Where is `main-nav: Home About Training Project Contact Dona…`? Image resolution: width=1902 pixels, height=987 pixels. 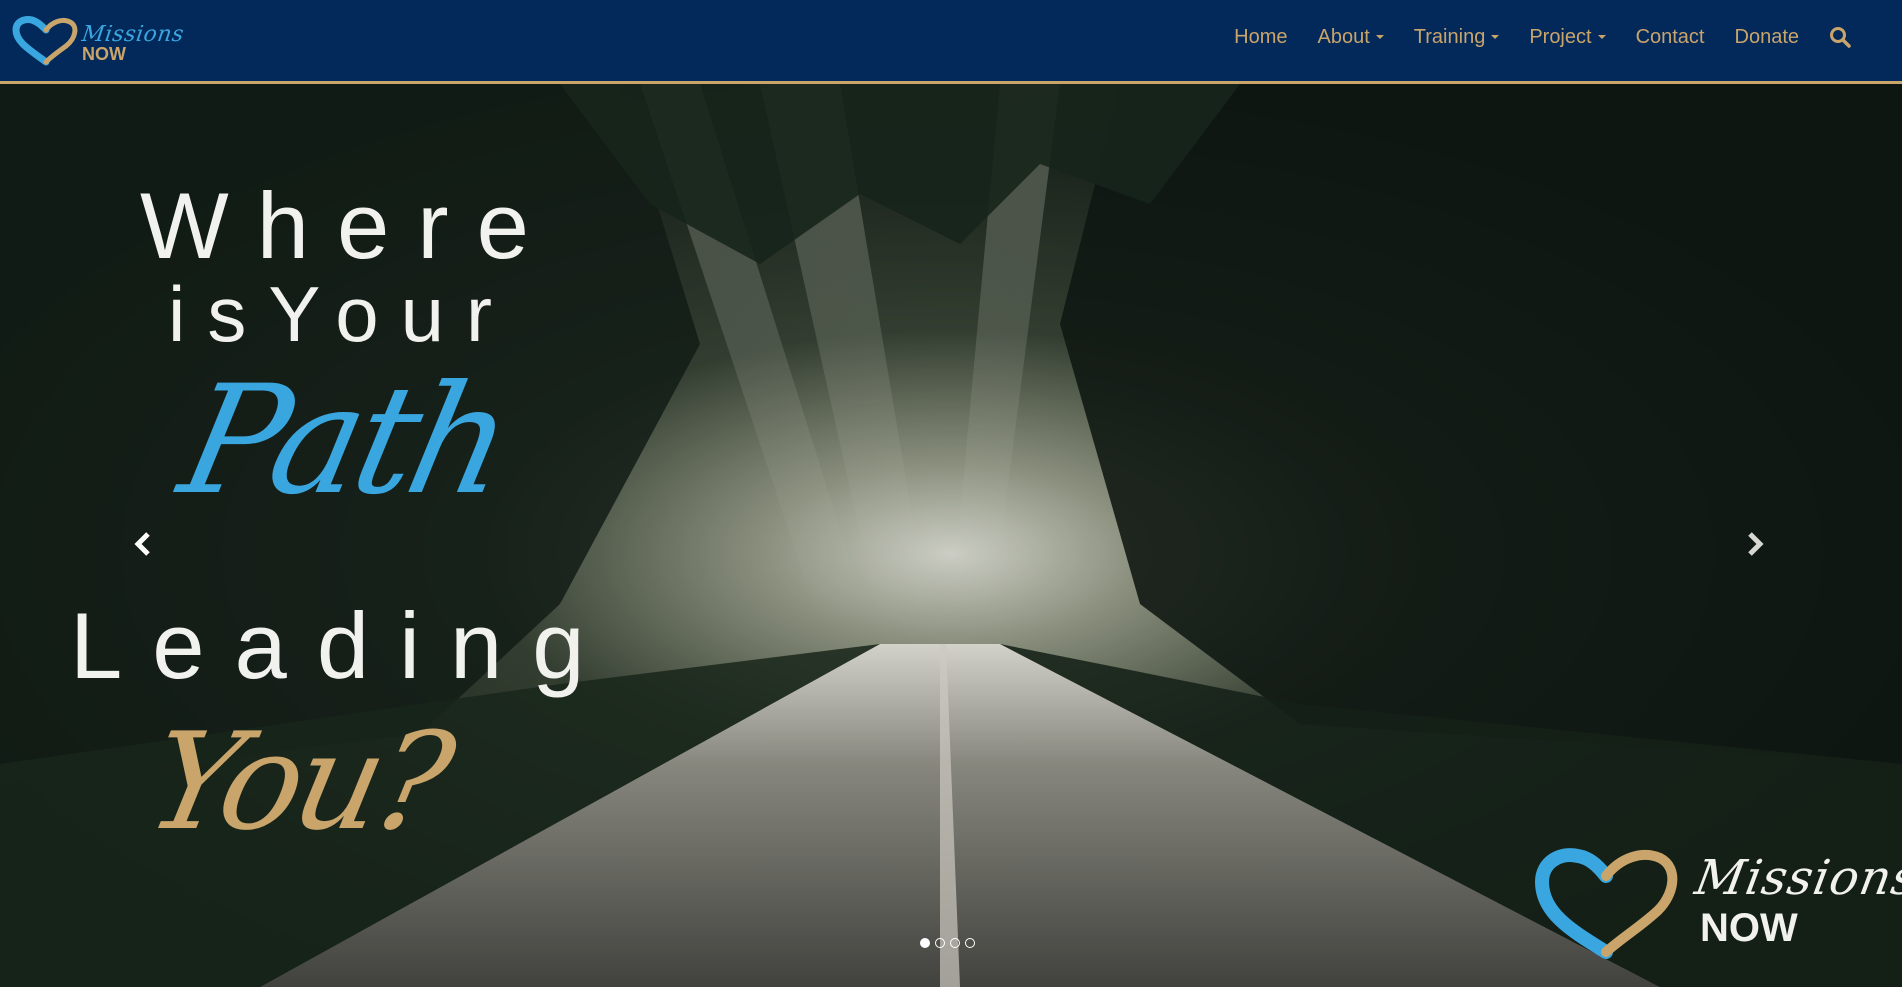 main-nav: Home About Training Project Contact Dona… is located at coordinates (1542, 37).